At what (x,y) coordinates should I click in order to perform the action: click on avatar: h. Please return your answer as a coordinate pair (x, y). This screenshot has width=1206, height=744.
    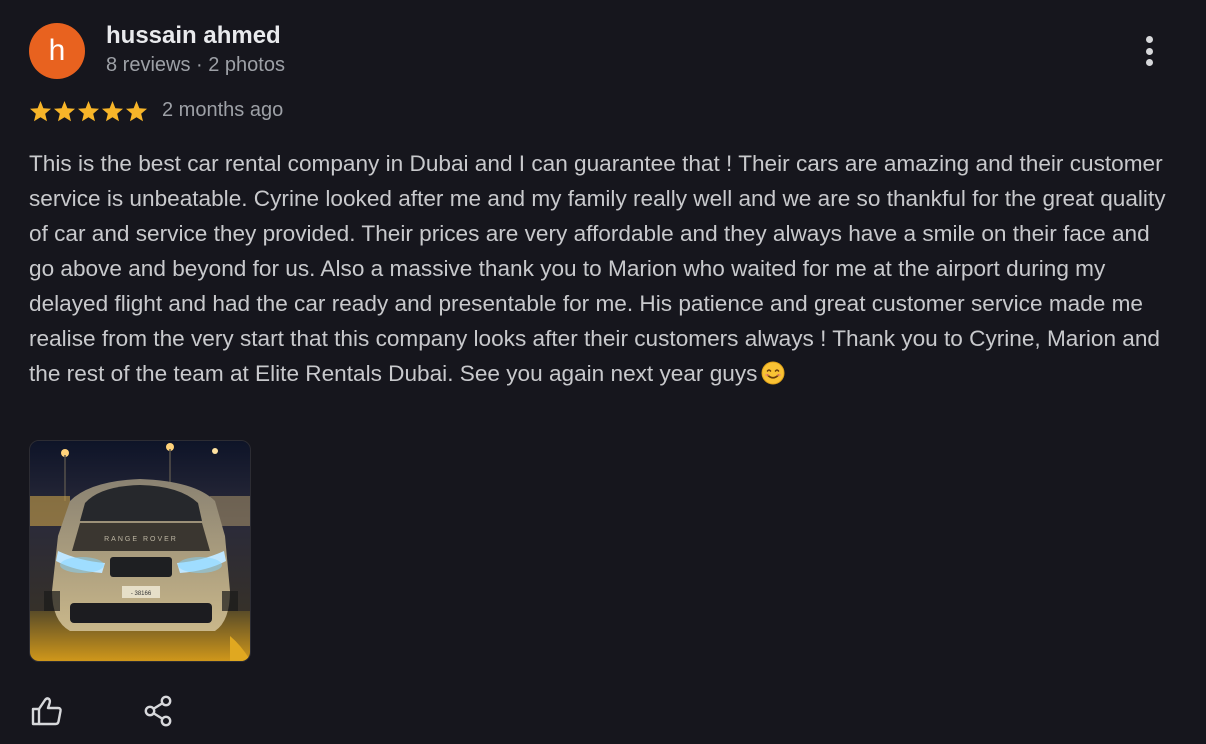
    Looking at the image, I should click on (57, 51).